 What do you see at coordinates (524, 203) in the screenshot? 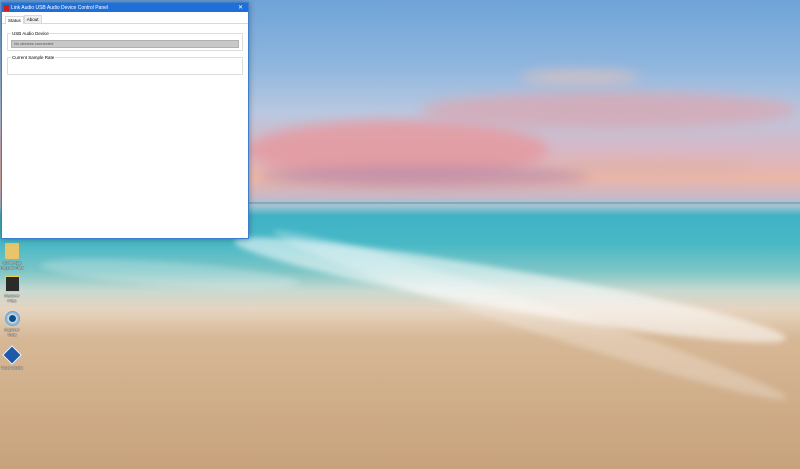
I see `horizon-line` at bounding box center [524, 203].